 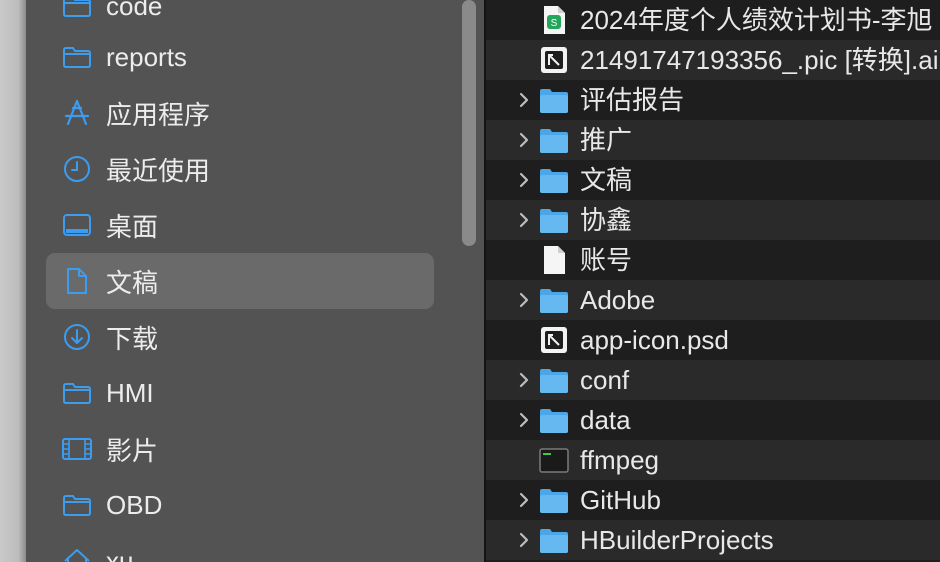 What do you see at coordinates (134, 504) in the screenshot?
I see `sidebar-item-label: OBD` at bounding box center [134, 504].